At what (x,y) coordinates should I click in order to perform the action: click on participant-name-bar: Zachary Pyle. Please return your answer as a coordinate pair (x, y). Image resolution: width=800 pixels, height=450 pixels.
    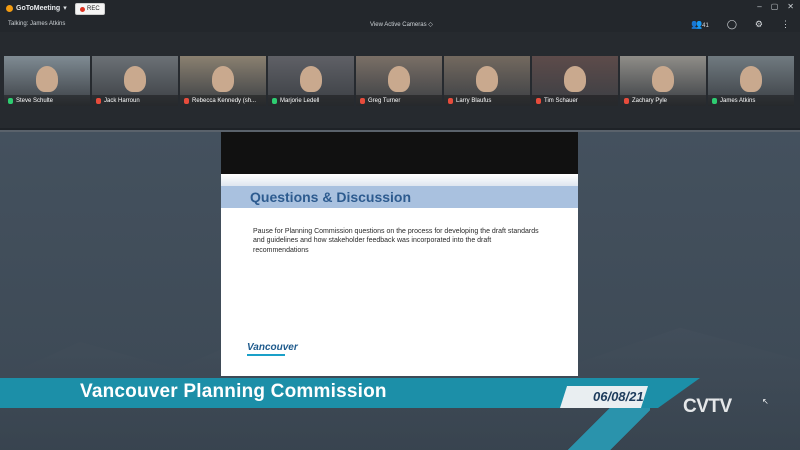
    Looking at the image, I should click on (663, 100).